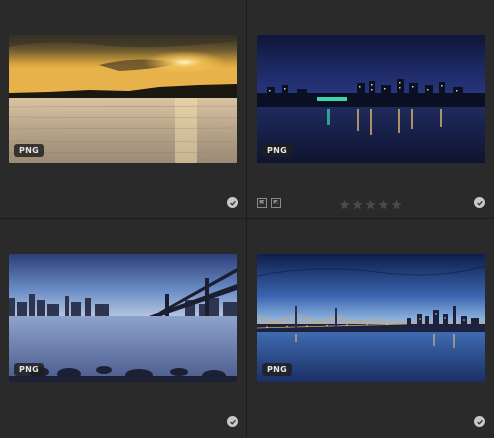 The image size is (494, 438). I want to click on flag-controls, so click(269, 203).